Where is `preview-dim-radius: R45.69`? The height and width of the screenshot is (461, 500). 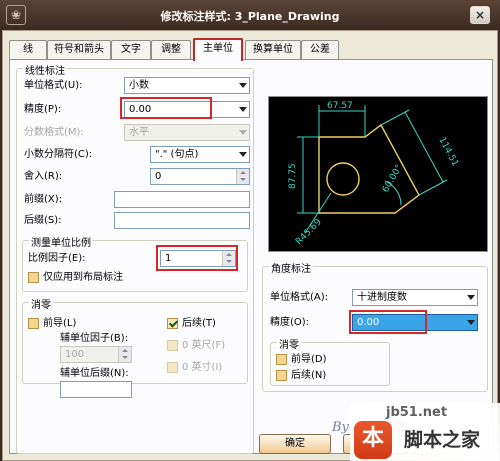
preview-dim-radius: R45.69 is located at coordinates (309, 232).